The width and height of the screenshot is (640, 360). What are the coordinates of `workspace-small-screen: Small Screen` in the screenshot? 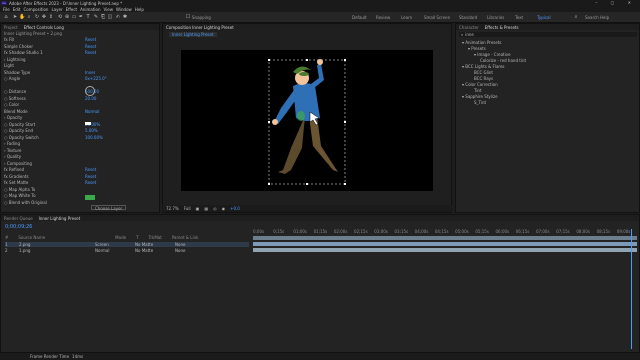 It's located at (437, 17).